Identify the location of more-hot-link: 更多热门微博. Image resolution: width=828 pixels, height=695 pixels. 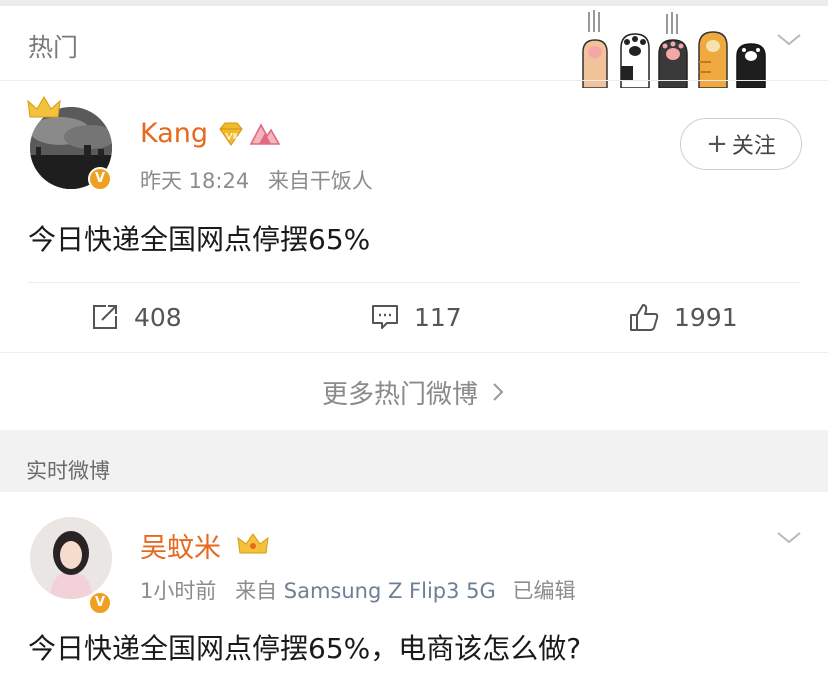
(414, 392).